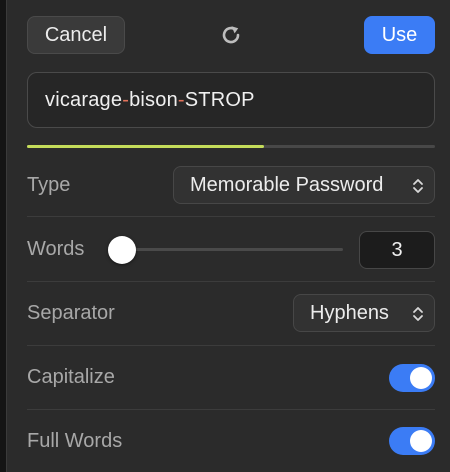 The image size is (450, 472). Describe the element at coordinates (349, 312) in the screenshot. I see `separator-select-value: Hyphens` at that location.